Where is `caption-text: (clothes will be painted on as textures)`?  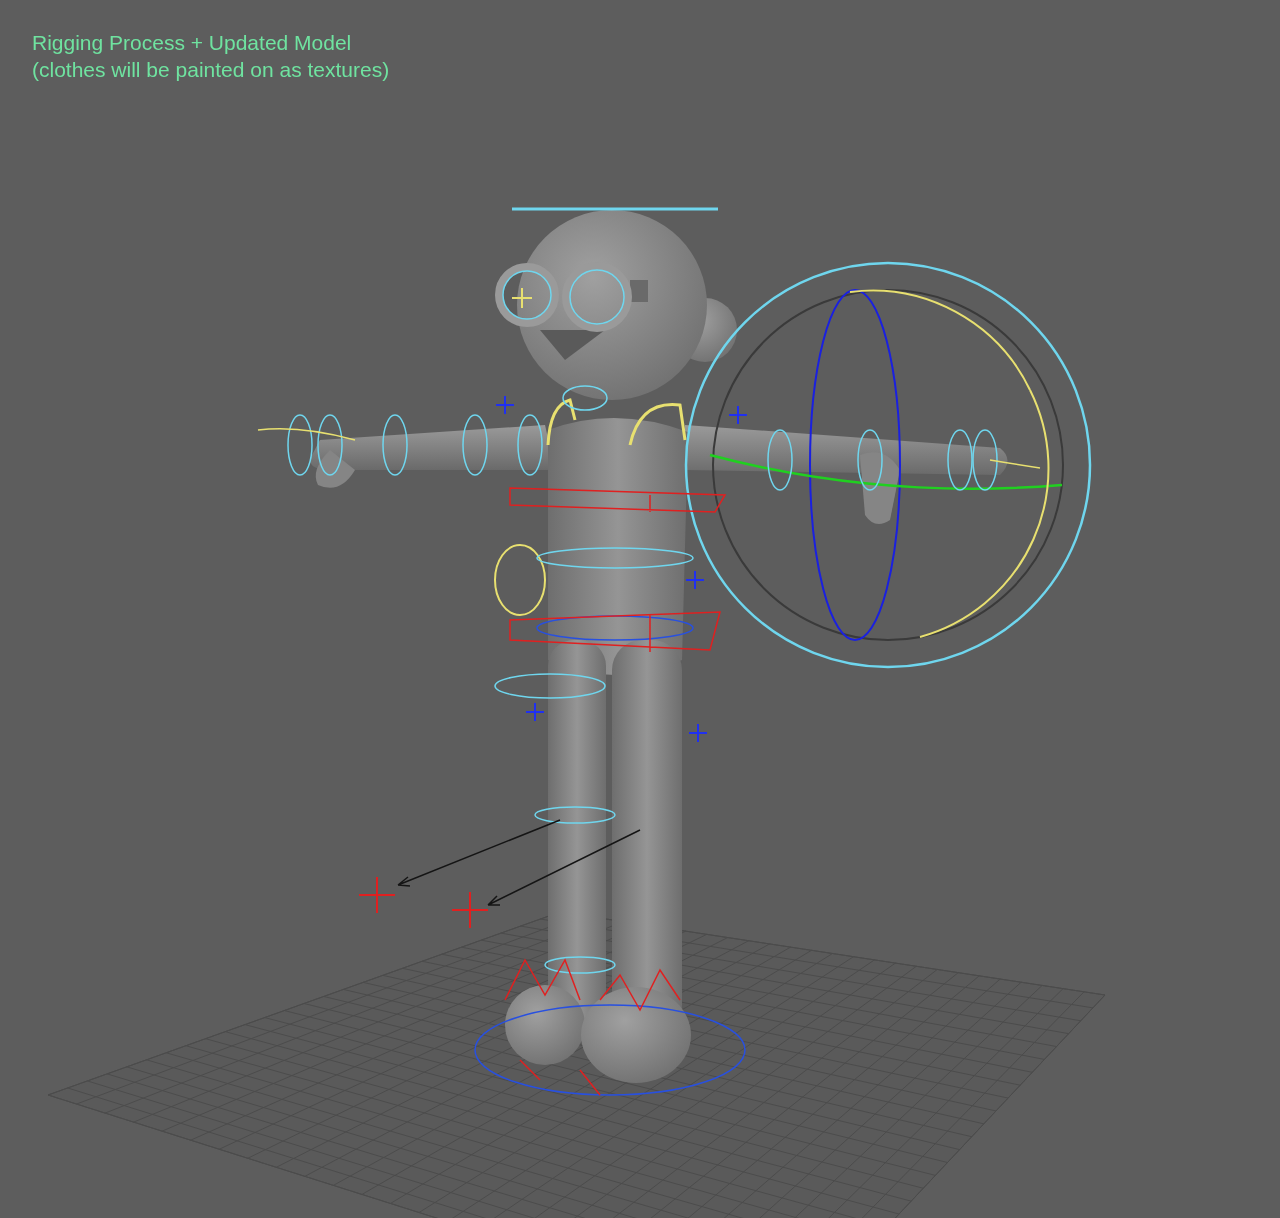 caption-text: (clothes will be painted on as textures) is located at coordinates (211, 69).